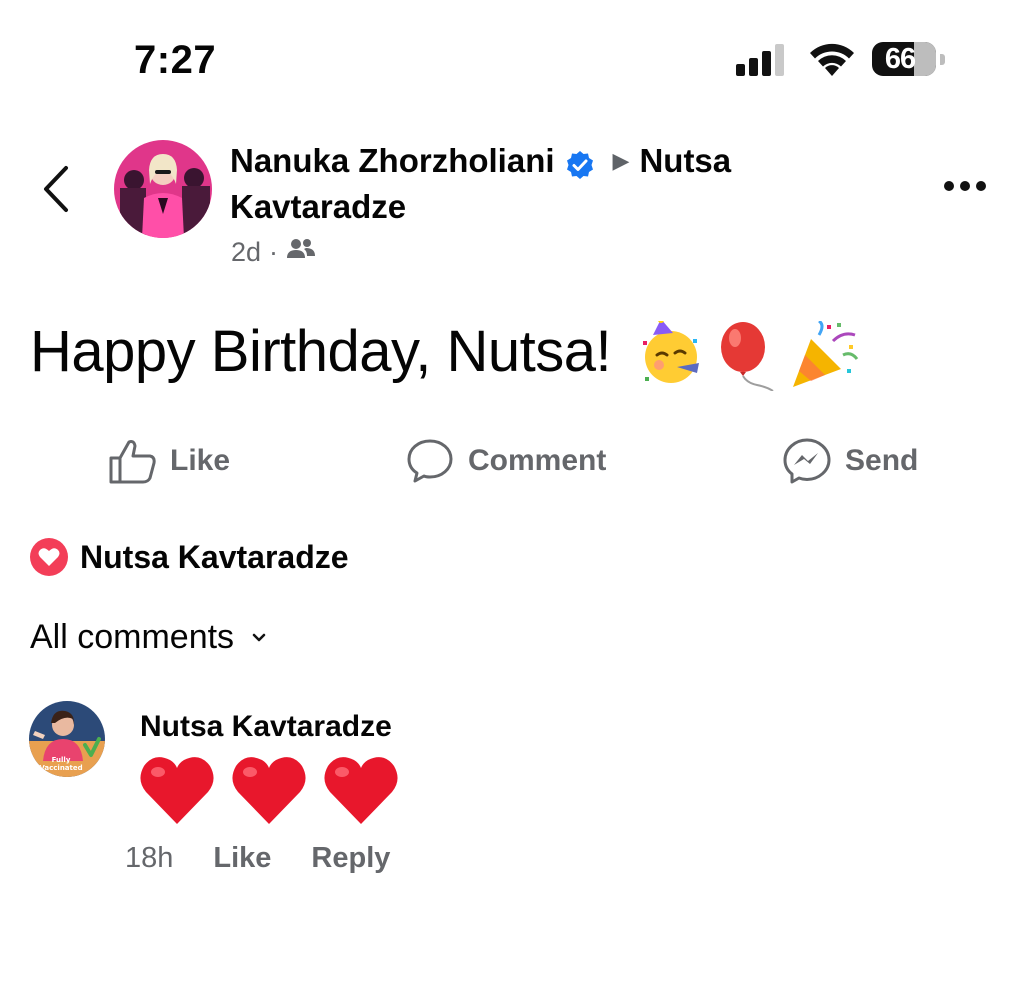 Image resolution: width=1024 pixels, height=995 pixels. I want to click on commenter-name: Nutsa Kavtaradze, so click(266, 727).